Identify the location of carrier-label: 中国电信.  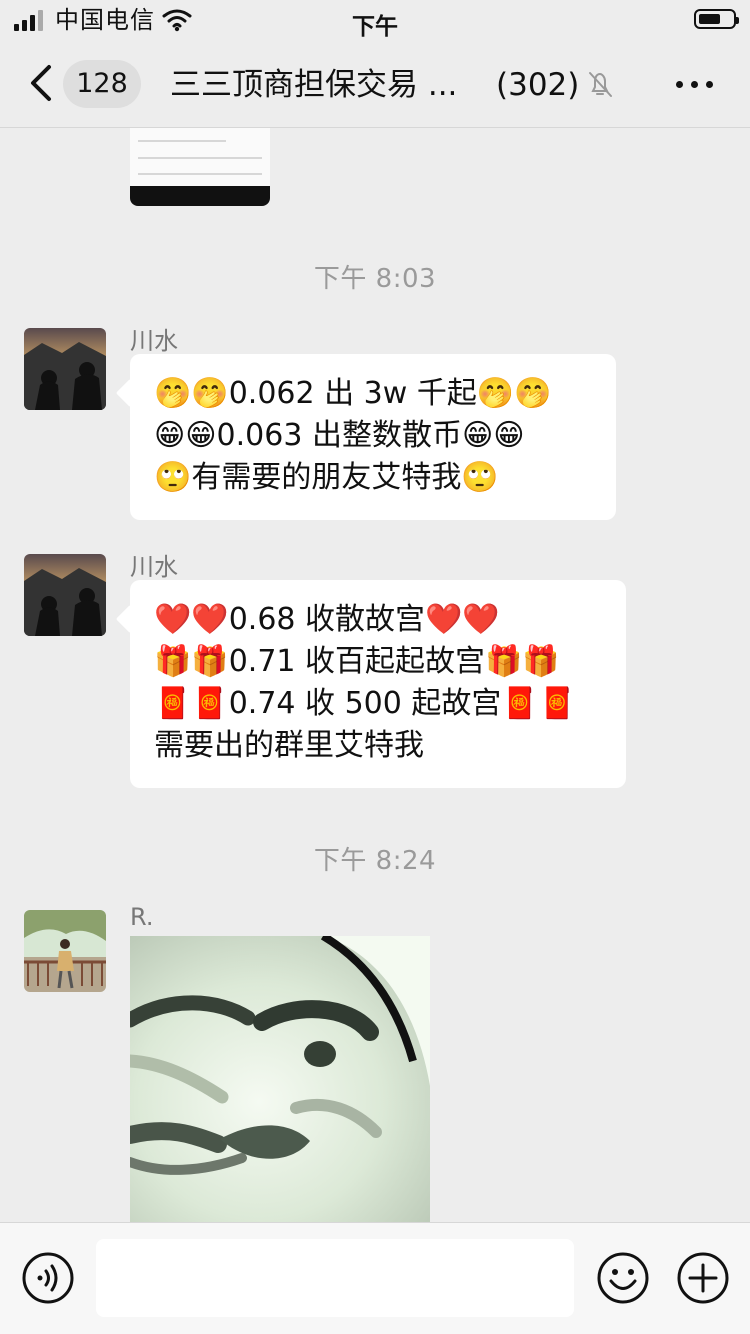
(105, 20).